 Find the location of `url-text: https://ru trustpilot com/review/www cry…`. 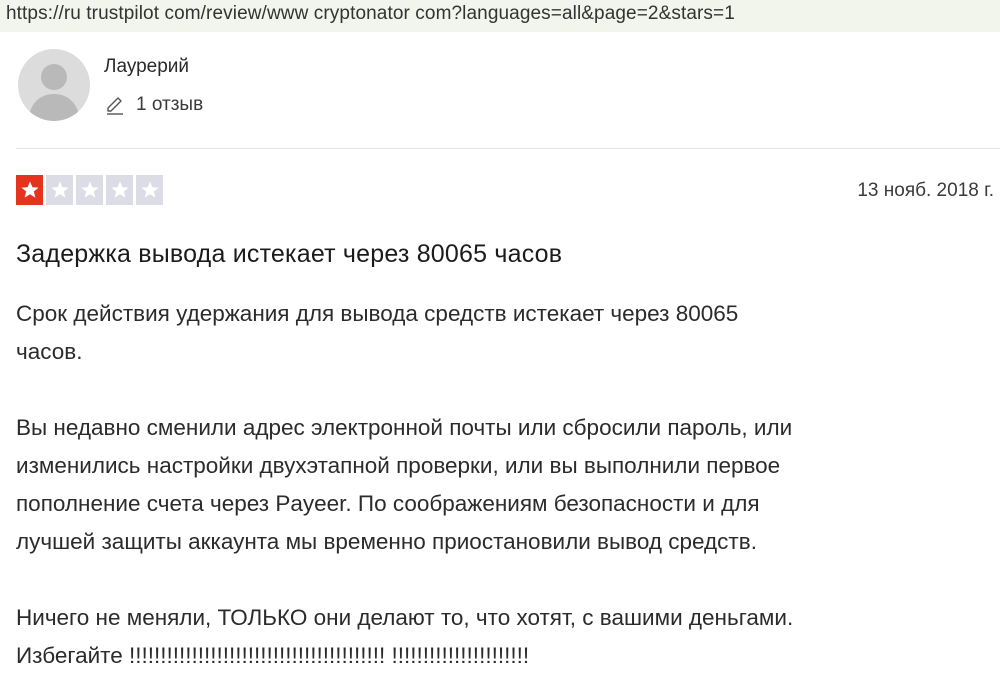

url-text: https://ru trustpilot com/review/www cry… is located at coordinates (370, 14).